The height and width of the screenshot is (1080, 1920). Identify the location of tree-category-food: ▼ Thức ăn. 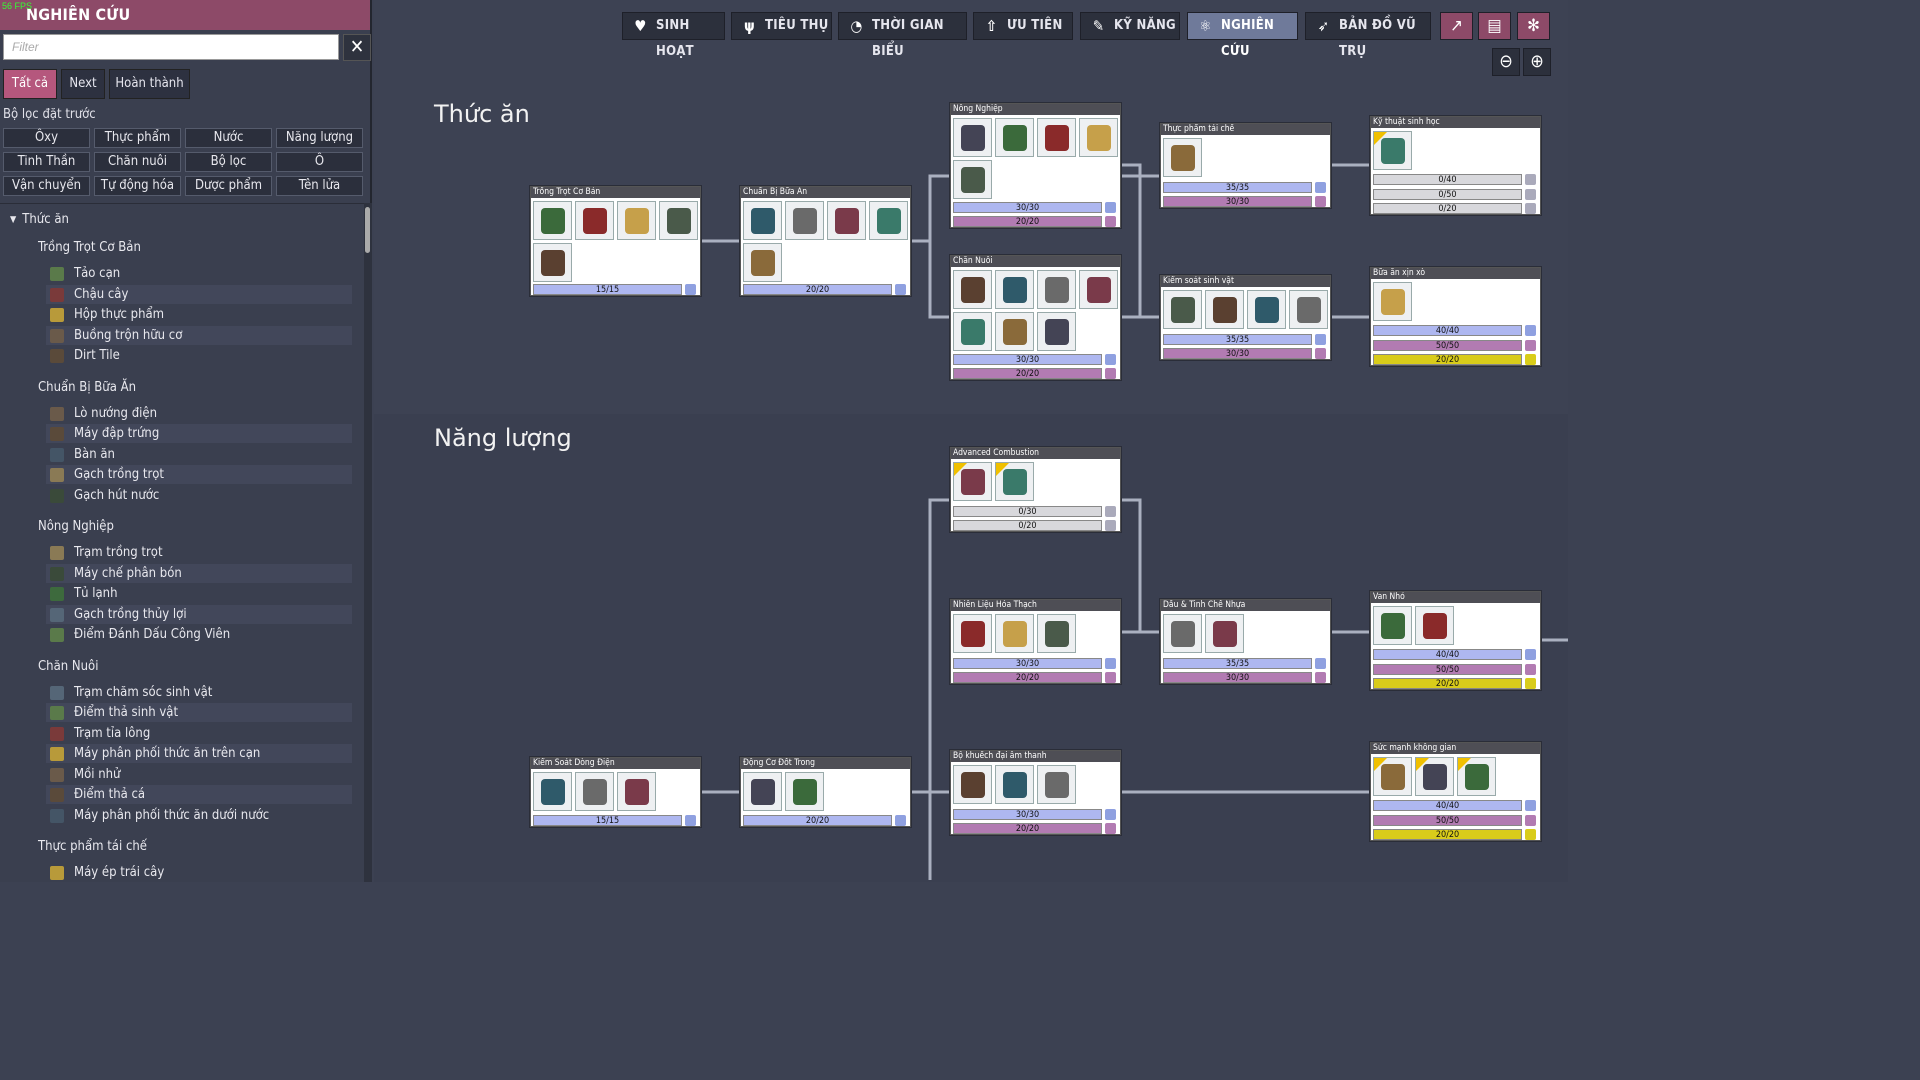
(39, 219).